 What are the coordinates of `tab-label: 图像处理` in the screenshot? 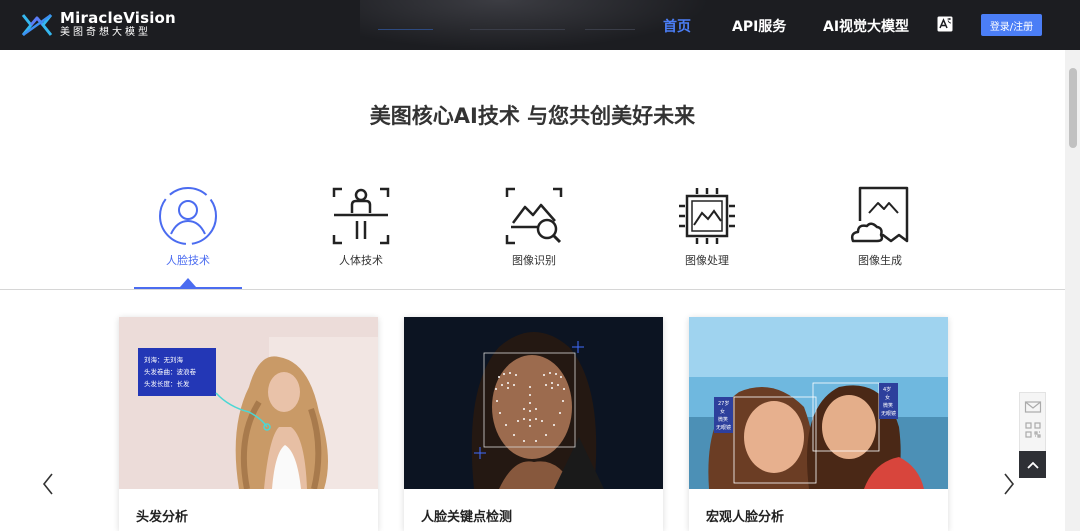 It's located at (707, 260).